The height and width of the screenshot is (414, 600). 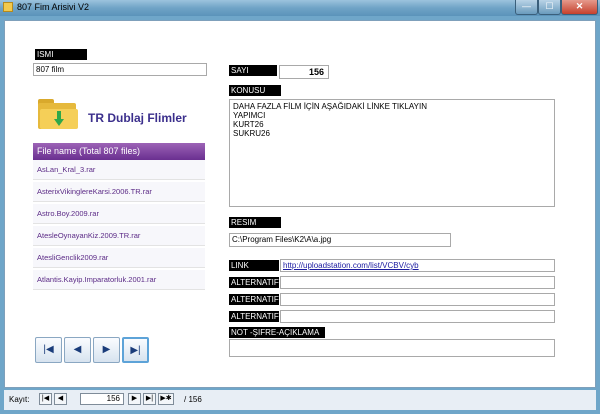 What do you see at coordinates (392, 348) in the screenshot?
I see `not-field` at bounding box center [392, 348].